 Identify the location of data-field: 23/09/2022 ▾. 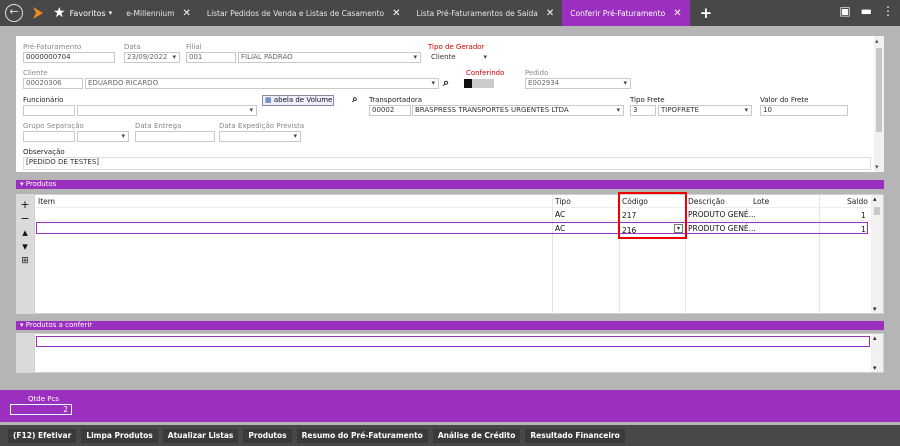
(152, 57).